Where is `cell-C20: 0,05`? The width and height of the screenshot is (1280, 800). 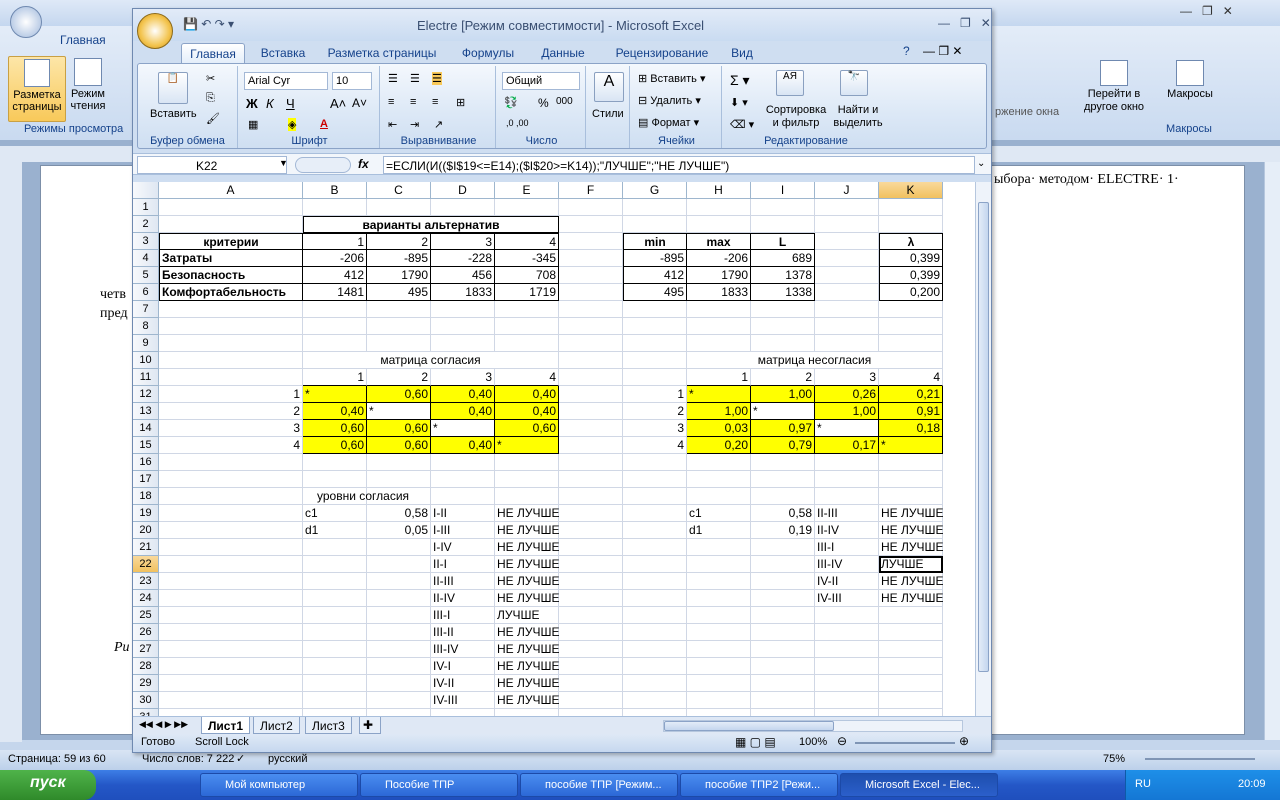
cell-C20: 0,05 is located at coordinates (399, 530).